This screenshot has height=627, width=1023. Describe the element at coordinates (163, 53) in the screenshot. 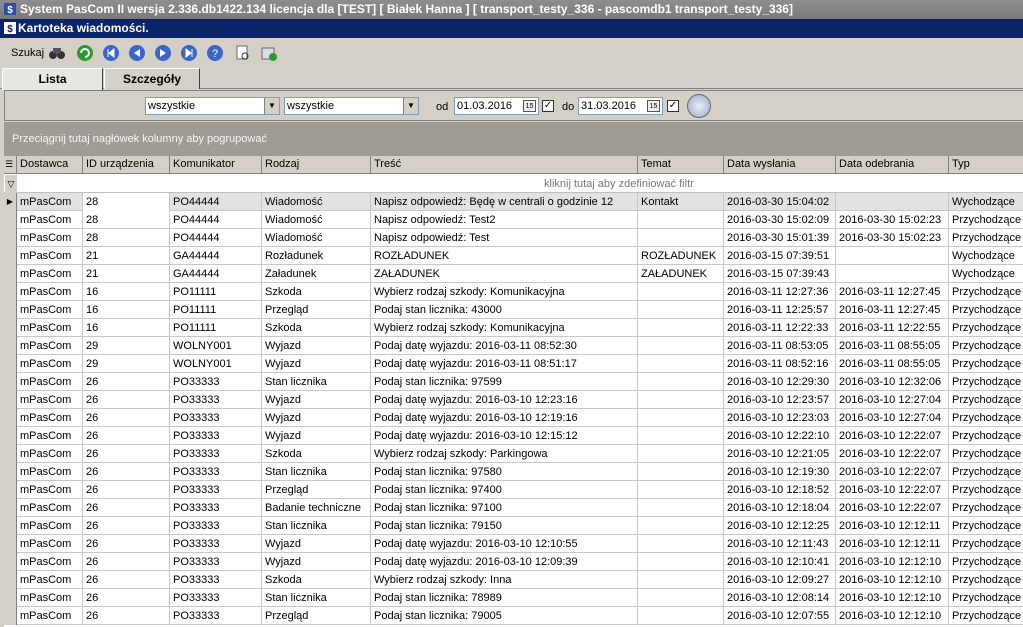

I see `next-record-icon` at that location.